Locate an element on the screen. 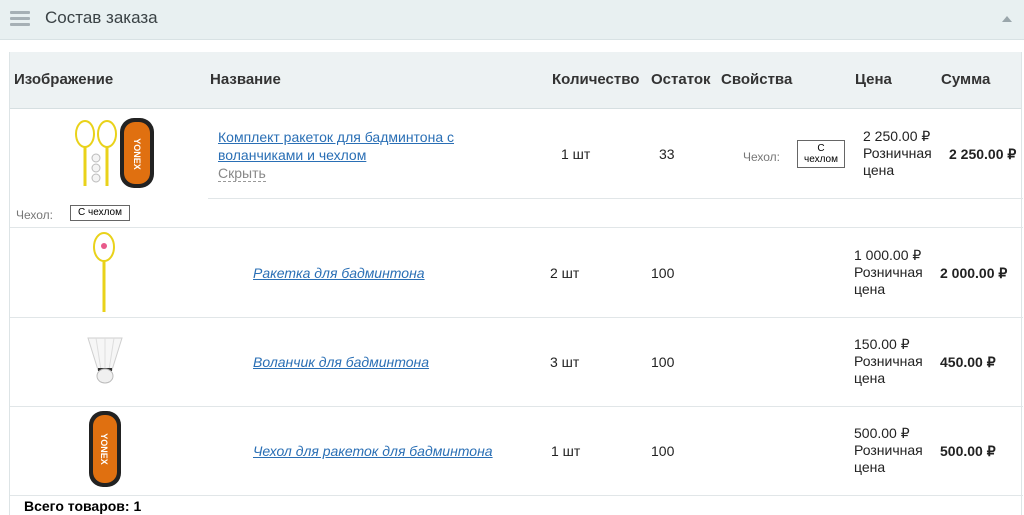  section-title: Состав заказа is located at coordinates (101, 17).